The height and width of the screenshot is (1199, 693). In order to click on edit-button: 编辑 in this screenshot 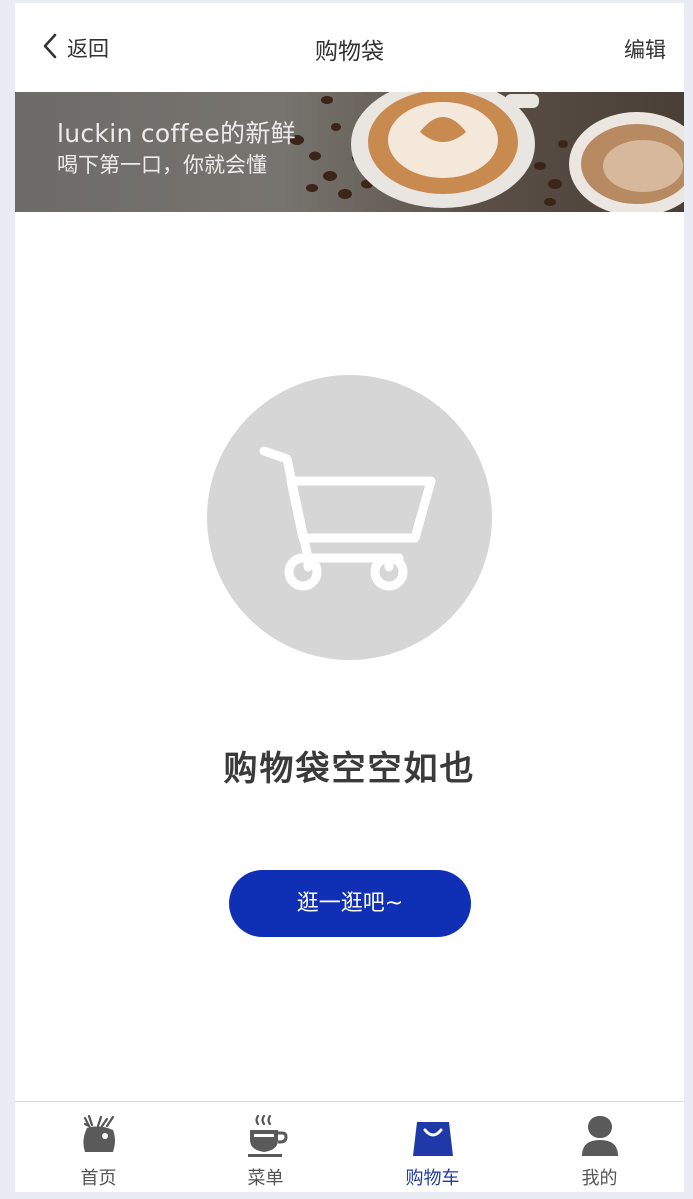, I will do `click(645, 49)`.